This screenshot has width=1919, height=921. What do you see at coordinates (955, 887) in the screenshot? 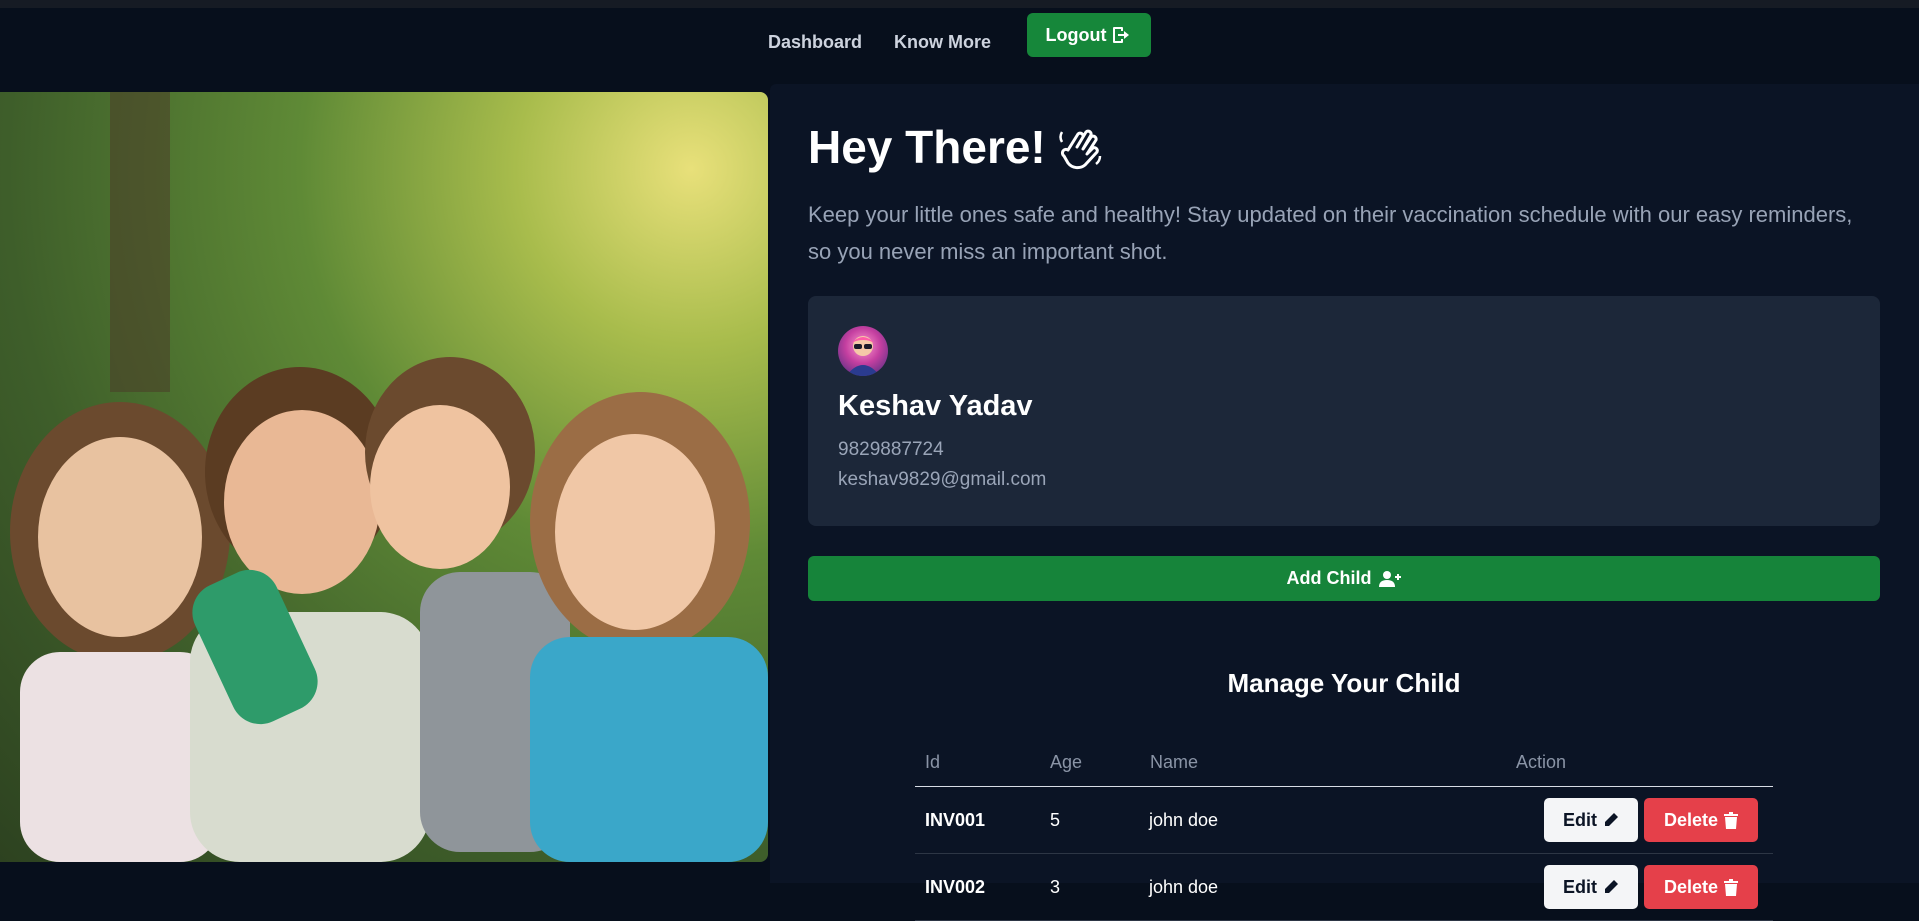
I see `row-id: INV002` at bounding box center [955, 887].